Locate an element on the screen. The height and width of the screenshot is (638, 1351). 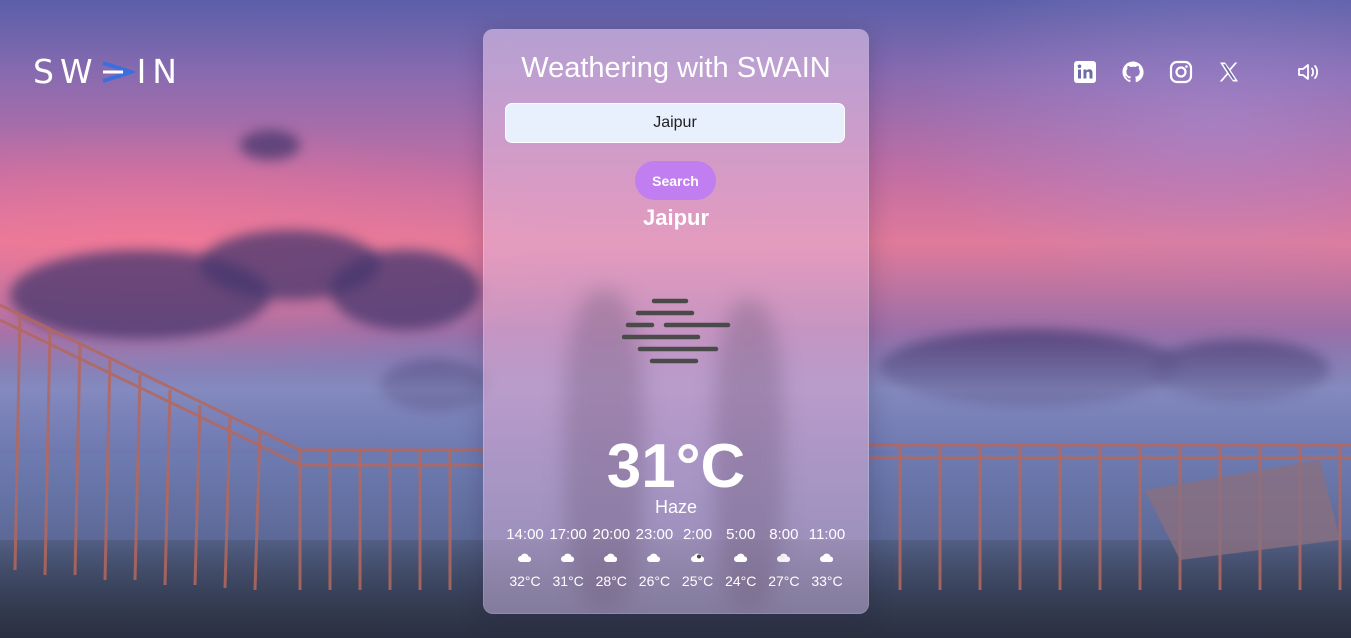
instagram-icon is located at coordinates (1181, 72).